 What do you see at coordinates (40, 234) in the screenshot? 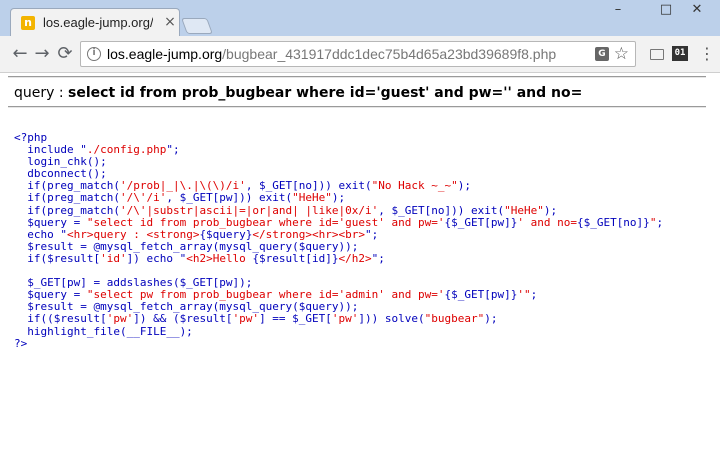
I see `source-token: echo "` at bounding box center [40, 234].